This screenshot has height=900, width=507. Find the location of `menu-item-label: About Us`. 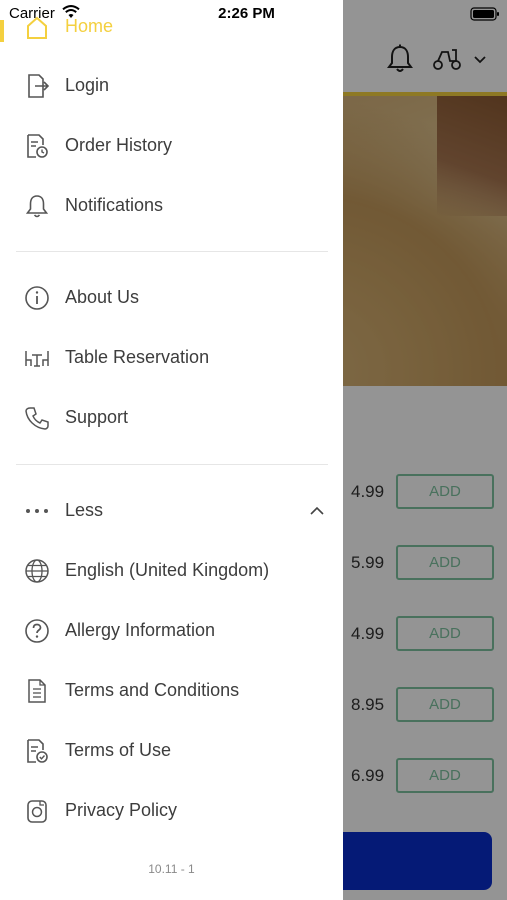

menu-item-label: About Us is located at coordinates (102, 297).